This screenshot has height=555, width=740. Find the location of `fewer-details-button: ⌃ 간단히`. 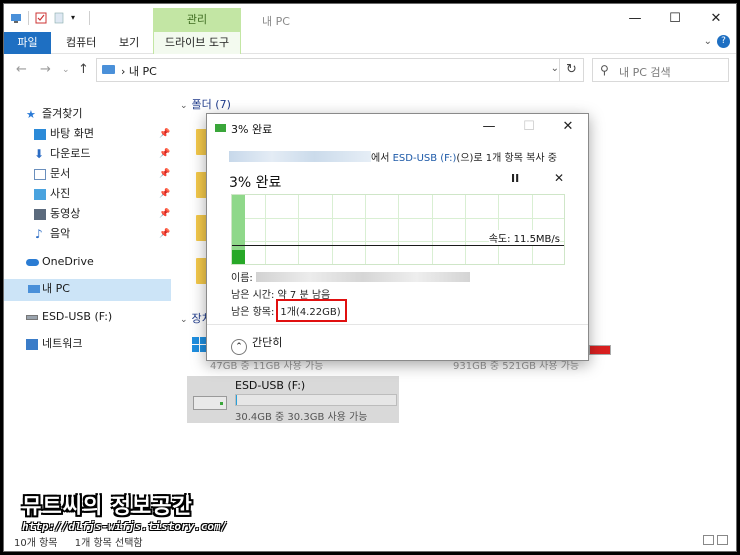

fewer-details-button: ⌃ 간단히 is located at coordinates (256, 344).